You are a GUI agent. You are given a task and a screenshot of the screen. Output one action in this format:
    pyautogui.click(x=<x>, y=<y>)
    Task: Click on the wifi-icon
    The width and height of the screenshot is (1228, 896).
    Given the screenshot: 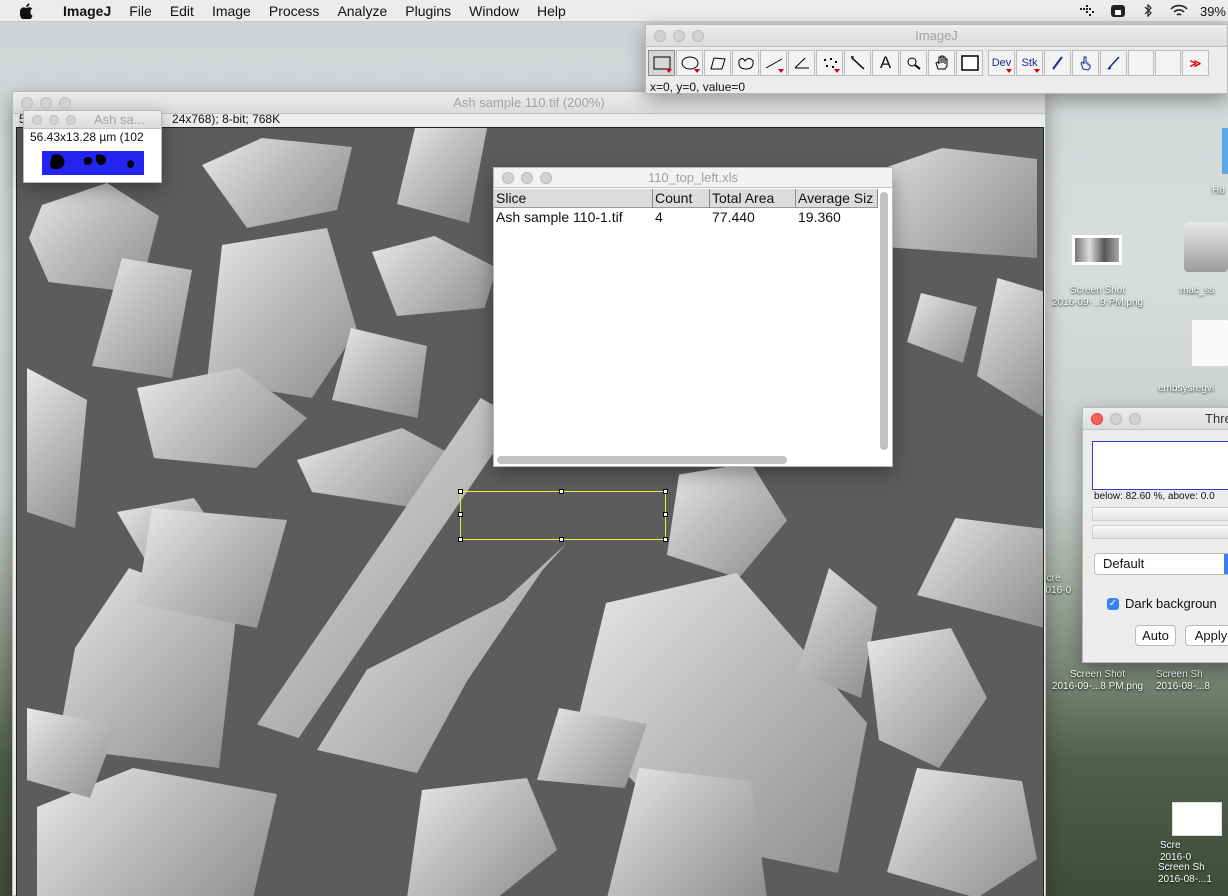 What is the action you would take?
    pyautogui.click(x=1179, y=11)
    